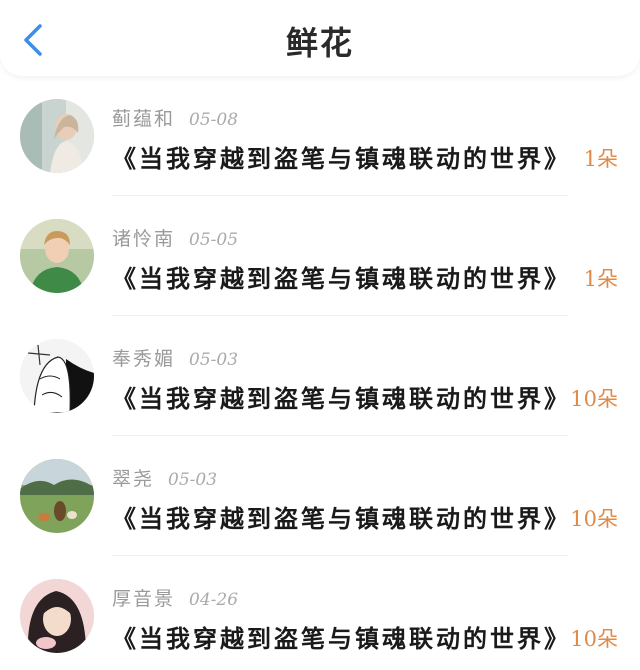  I want to click on meta-line: 翠尧 05-03, so click(164, 477).